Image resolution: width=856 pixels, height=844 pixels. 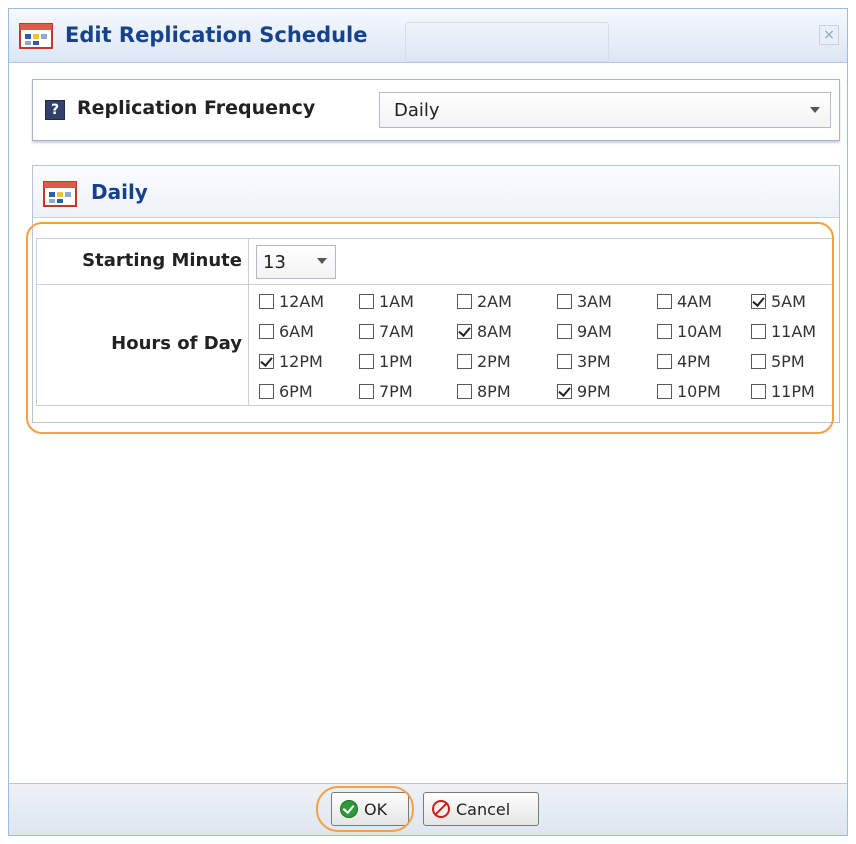 I want to click on hour-option: 3AM, so click(x=584, y=301).